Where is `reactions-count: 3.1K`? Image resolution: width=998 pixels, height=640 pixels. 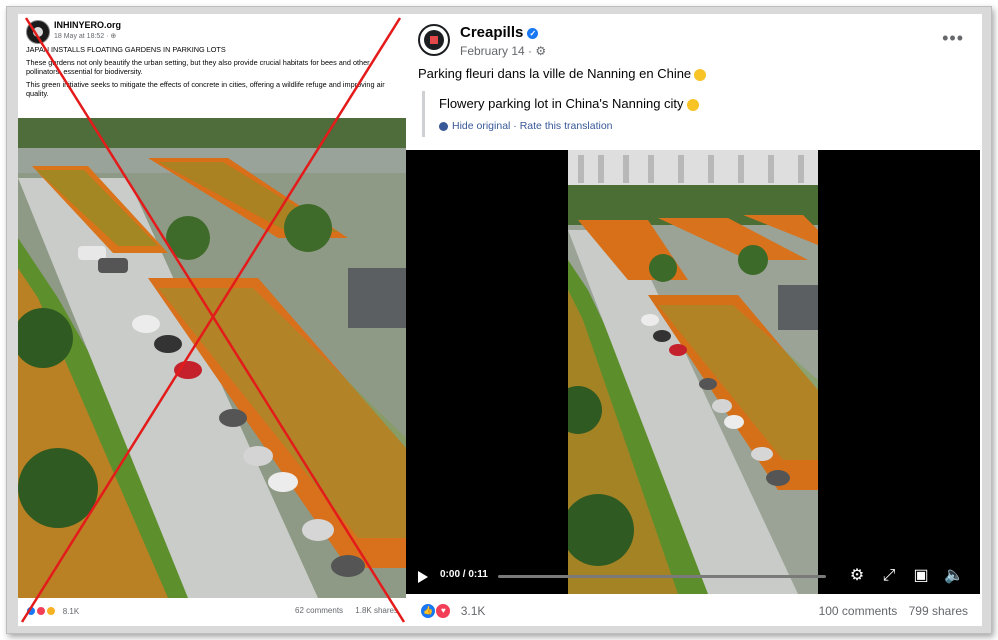
reactions-count: 3.1K is located at coordinates (473, 611).